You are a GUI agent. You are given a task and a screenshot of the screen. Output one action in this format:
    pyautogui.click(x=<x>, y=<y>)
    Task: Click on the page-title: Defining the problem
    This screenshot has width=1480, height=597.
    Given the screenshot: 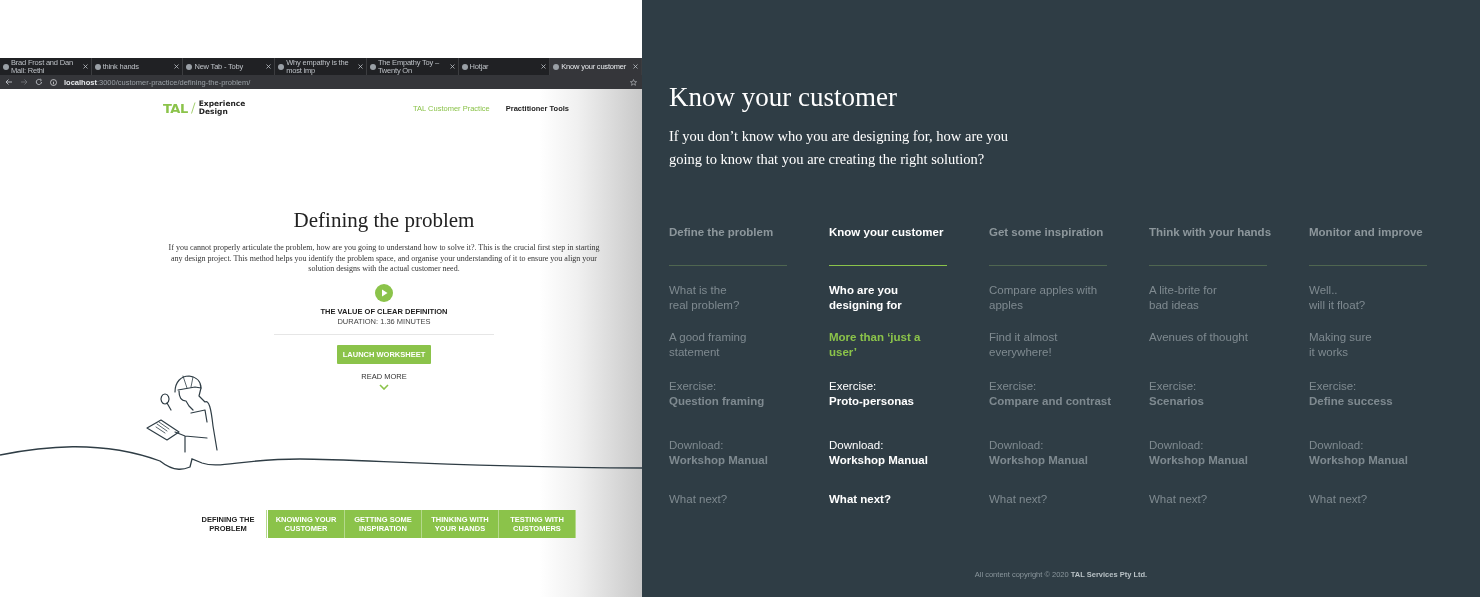 What is the action you would take?
    pyautogui.click(x=384, y=220)
    